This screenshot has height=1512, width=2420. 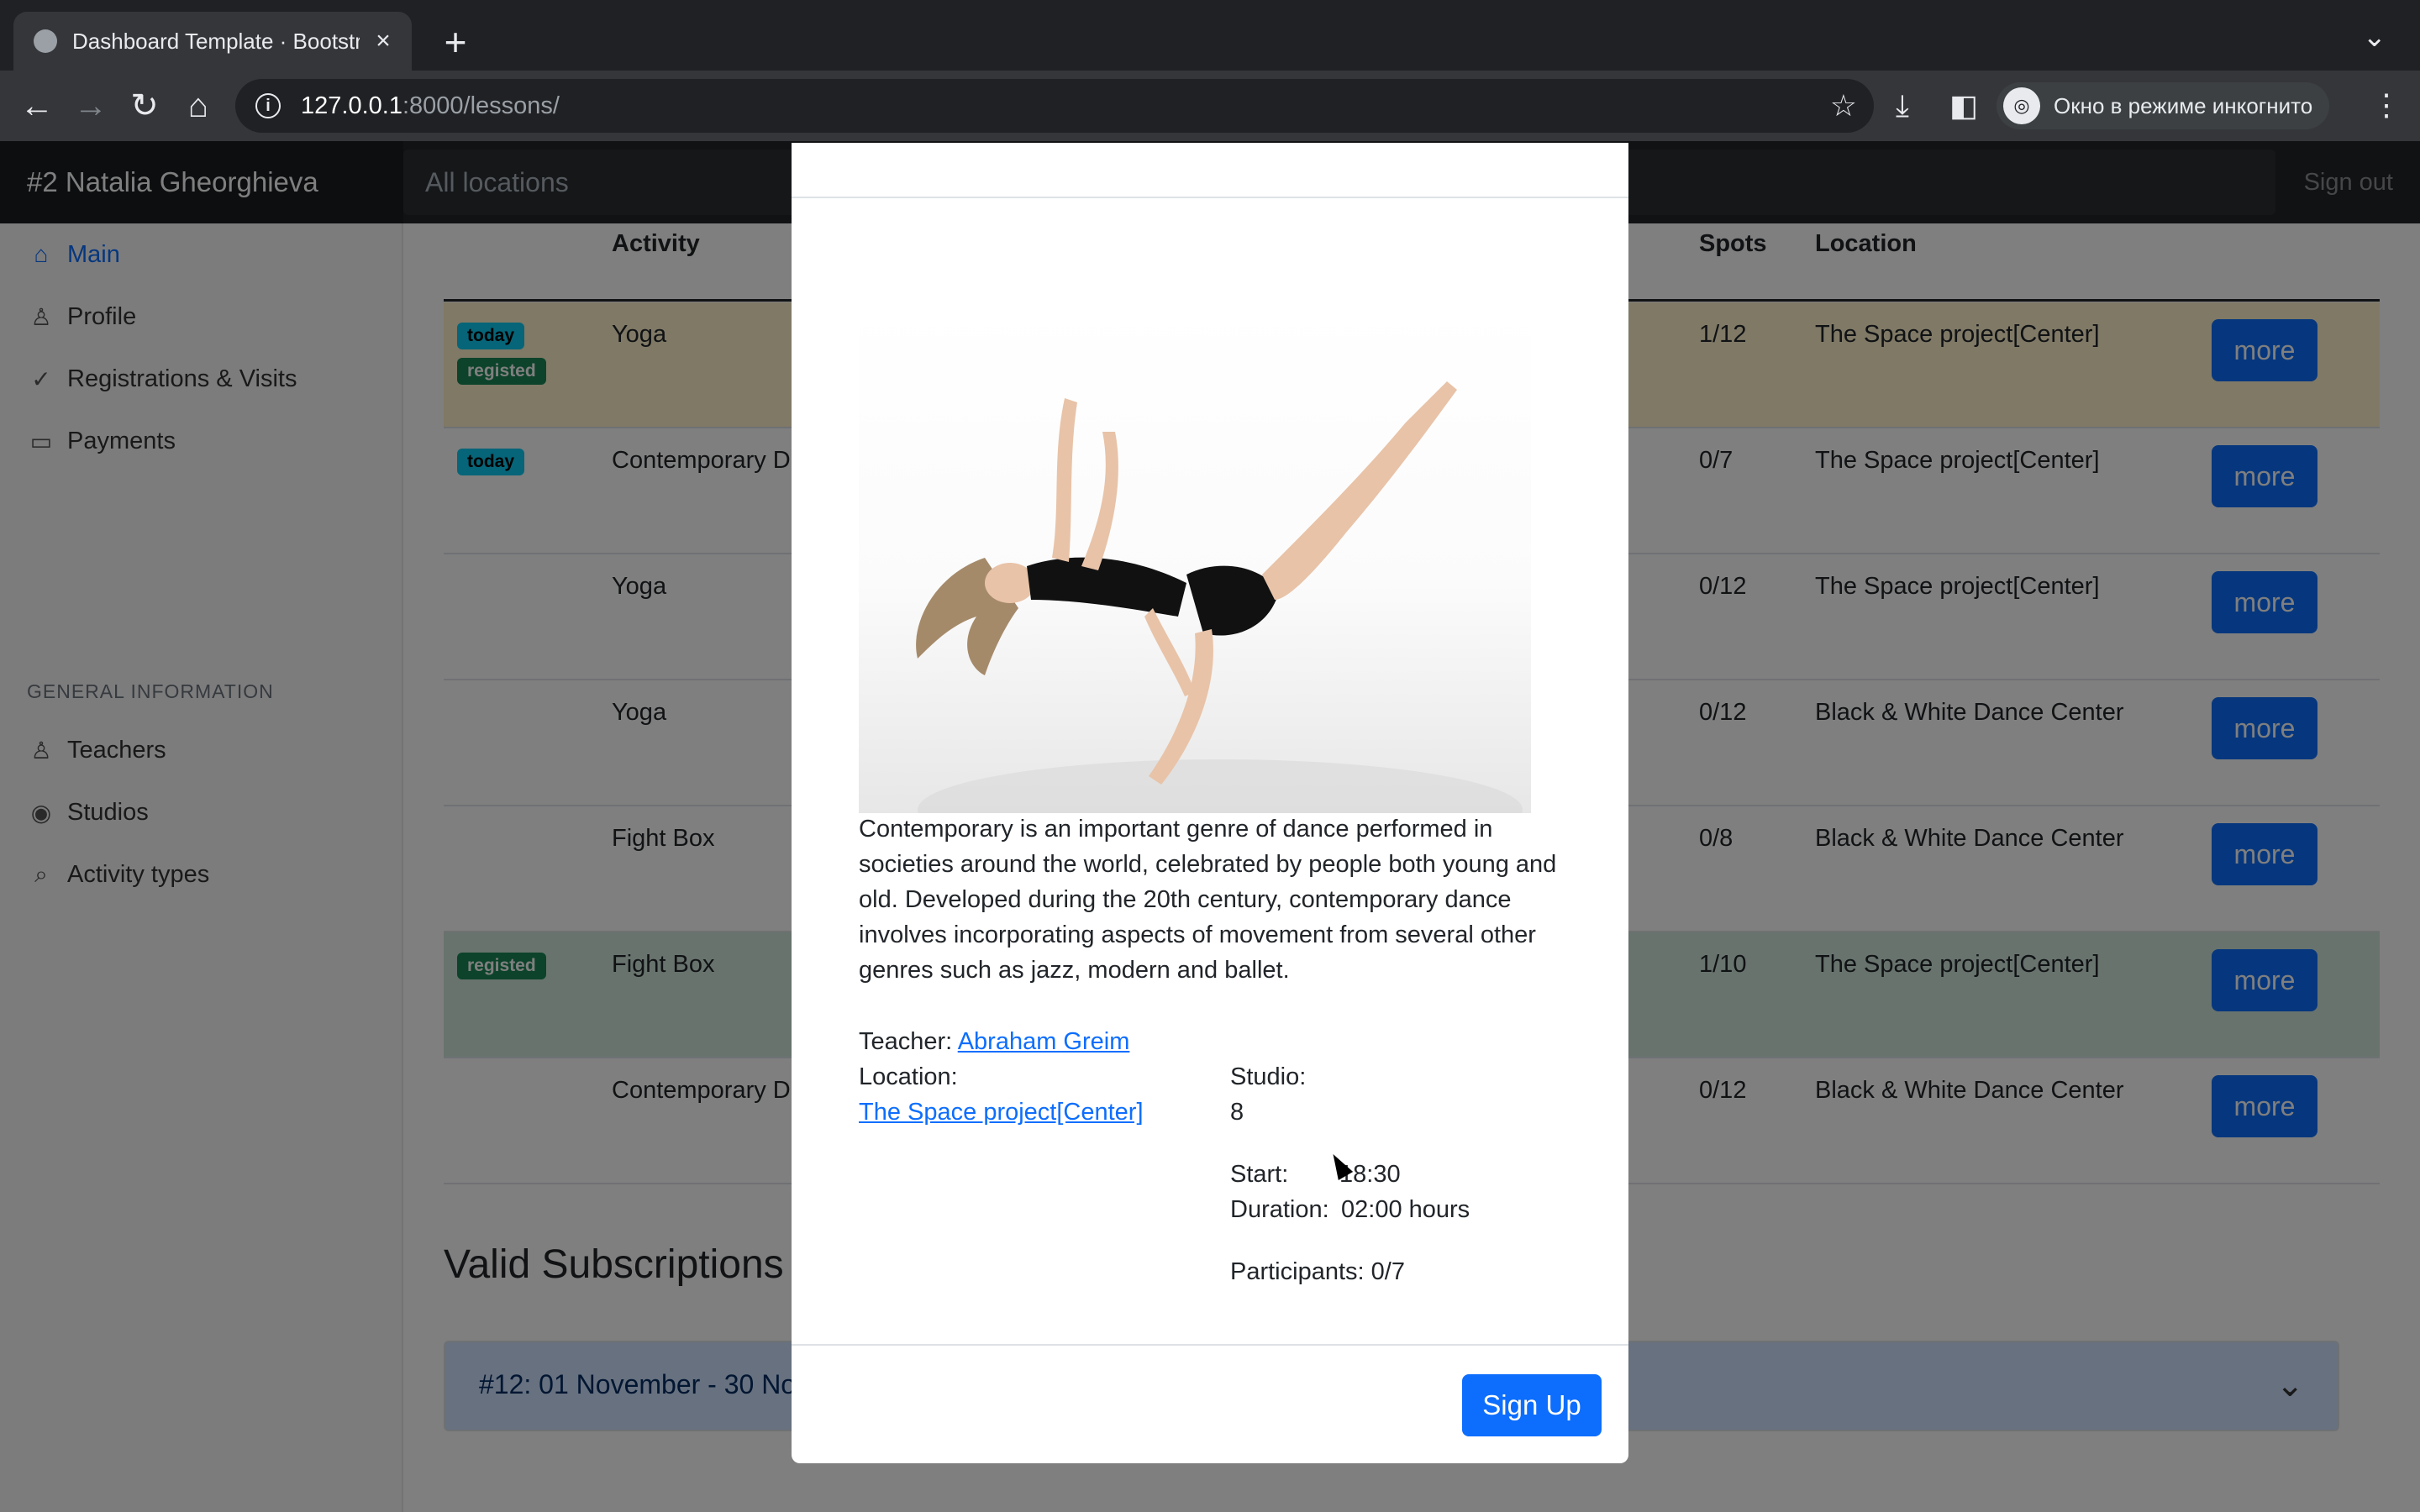 What do you see at coordinates (1903, 105) in the screenshot?
I see `download-icon: ⤓` at bounding box center [1903, 105].